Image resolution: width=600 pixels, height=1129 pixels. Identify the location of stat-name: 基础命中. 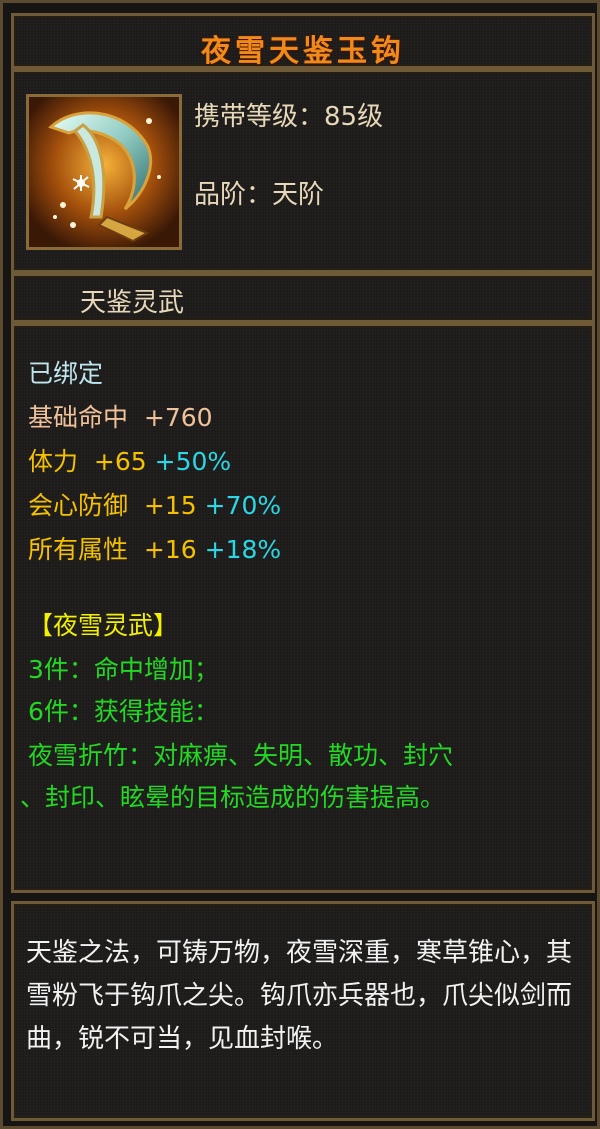
(78, 417).